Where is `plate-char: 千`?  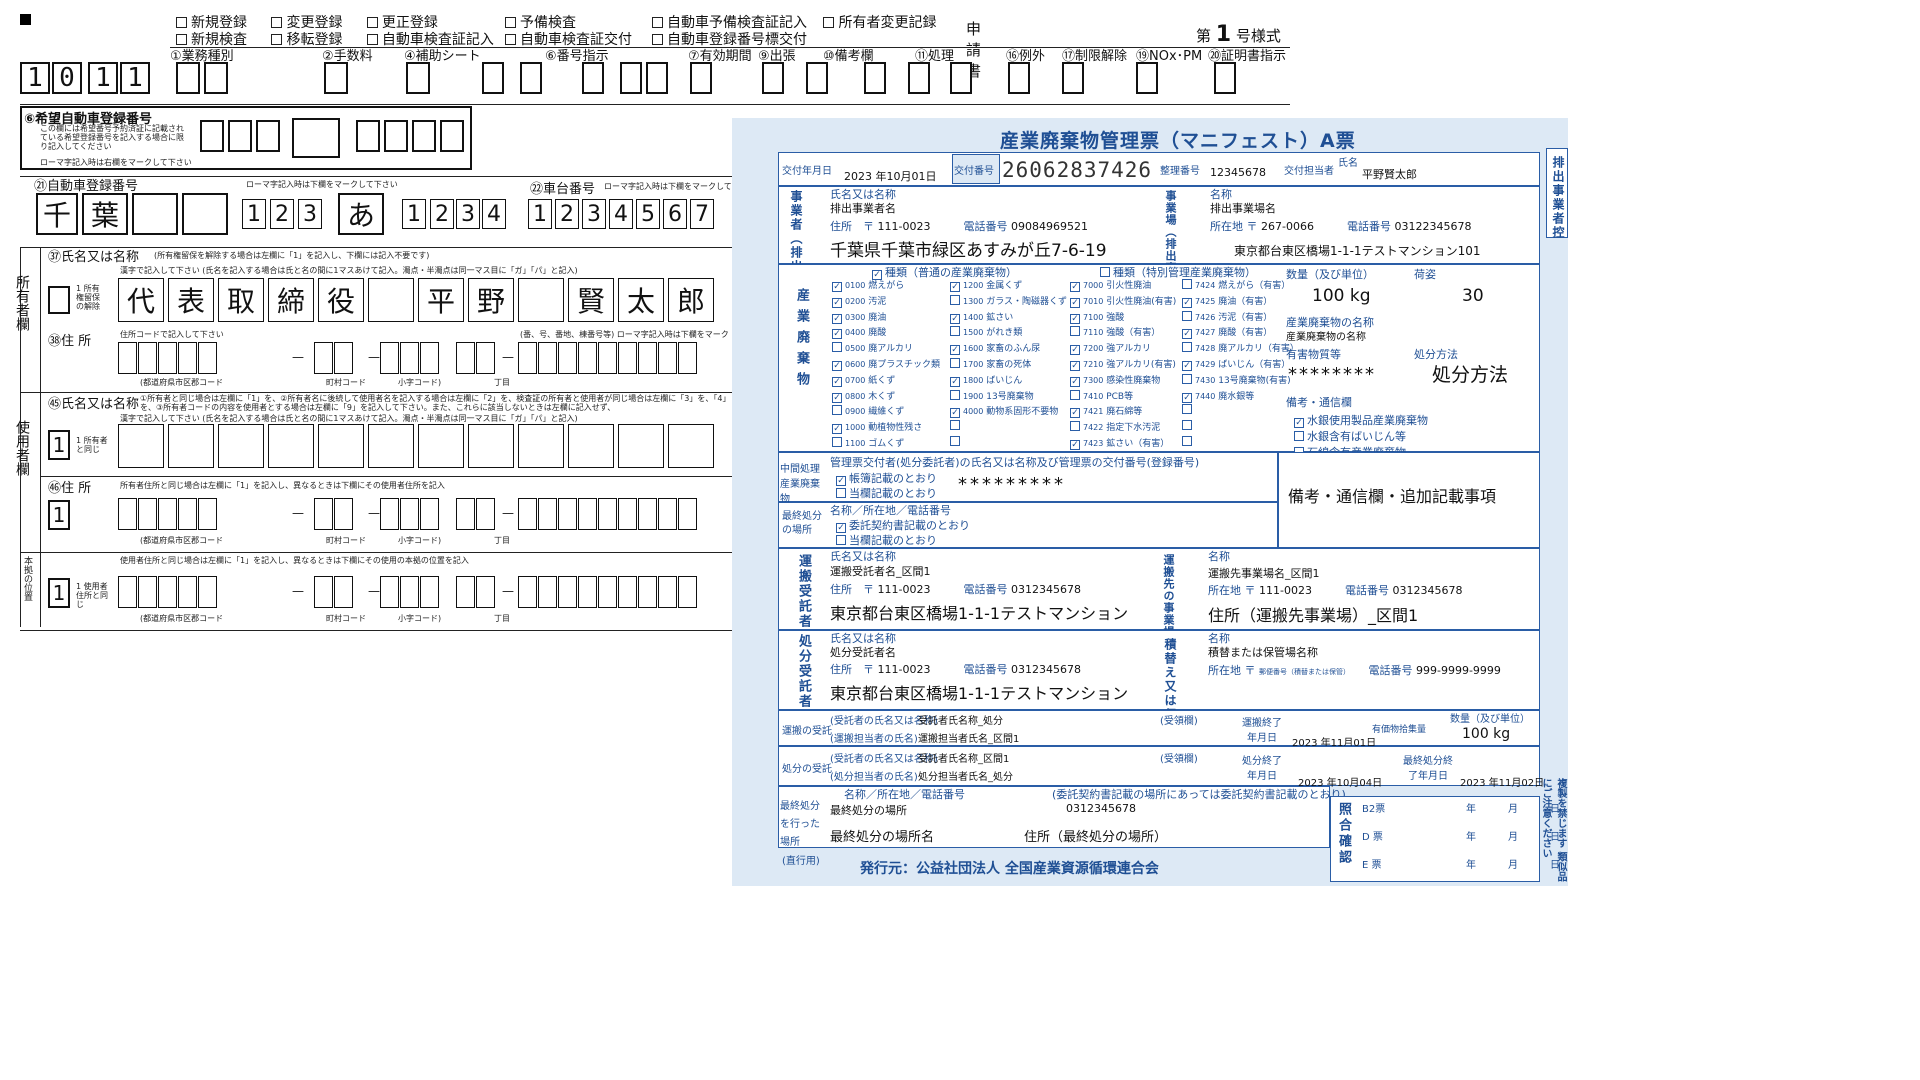 plate-char: 千 is located at coordinates (57, 214).